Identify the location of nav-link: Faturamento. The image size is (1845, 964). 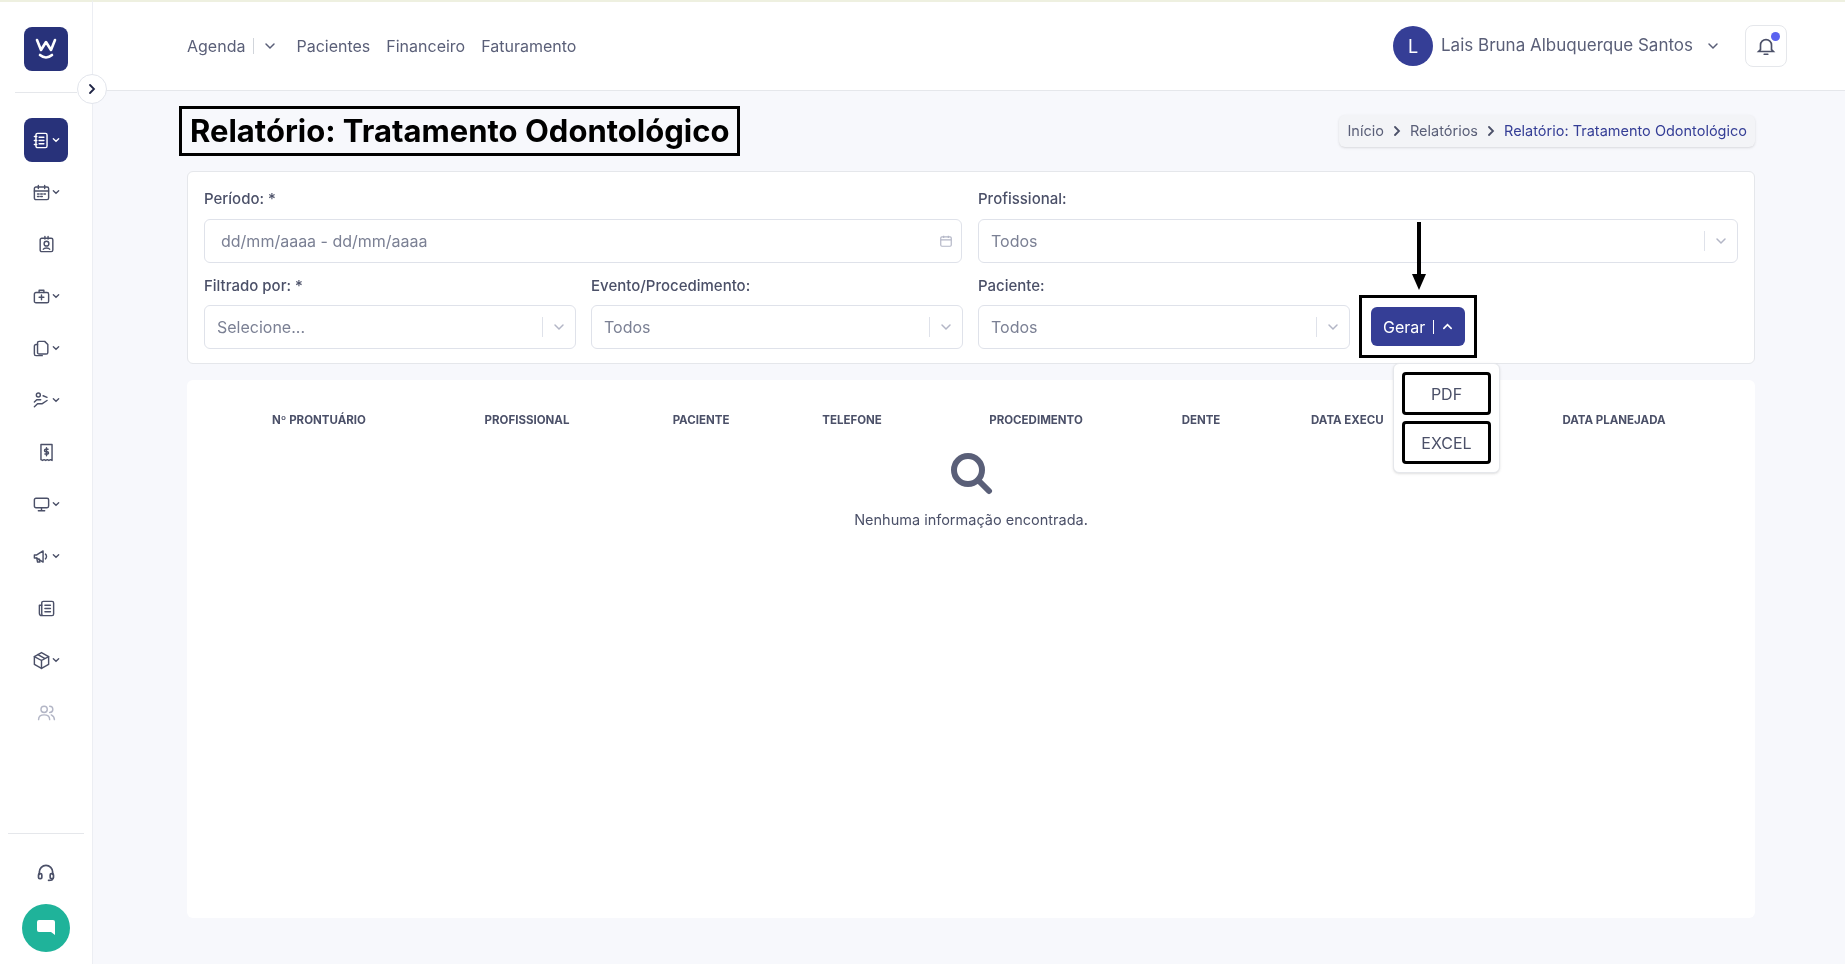
(529, 46).